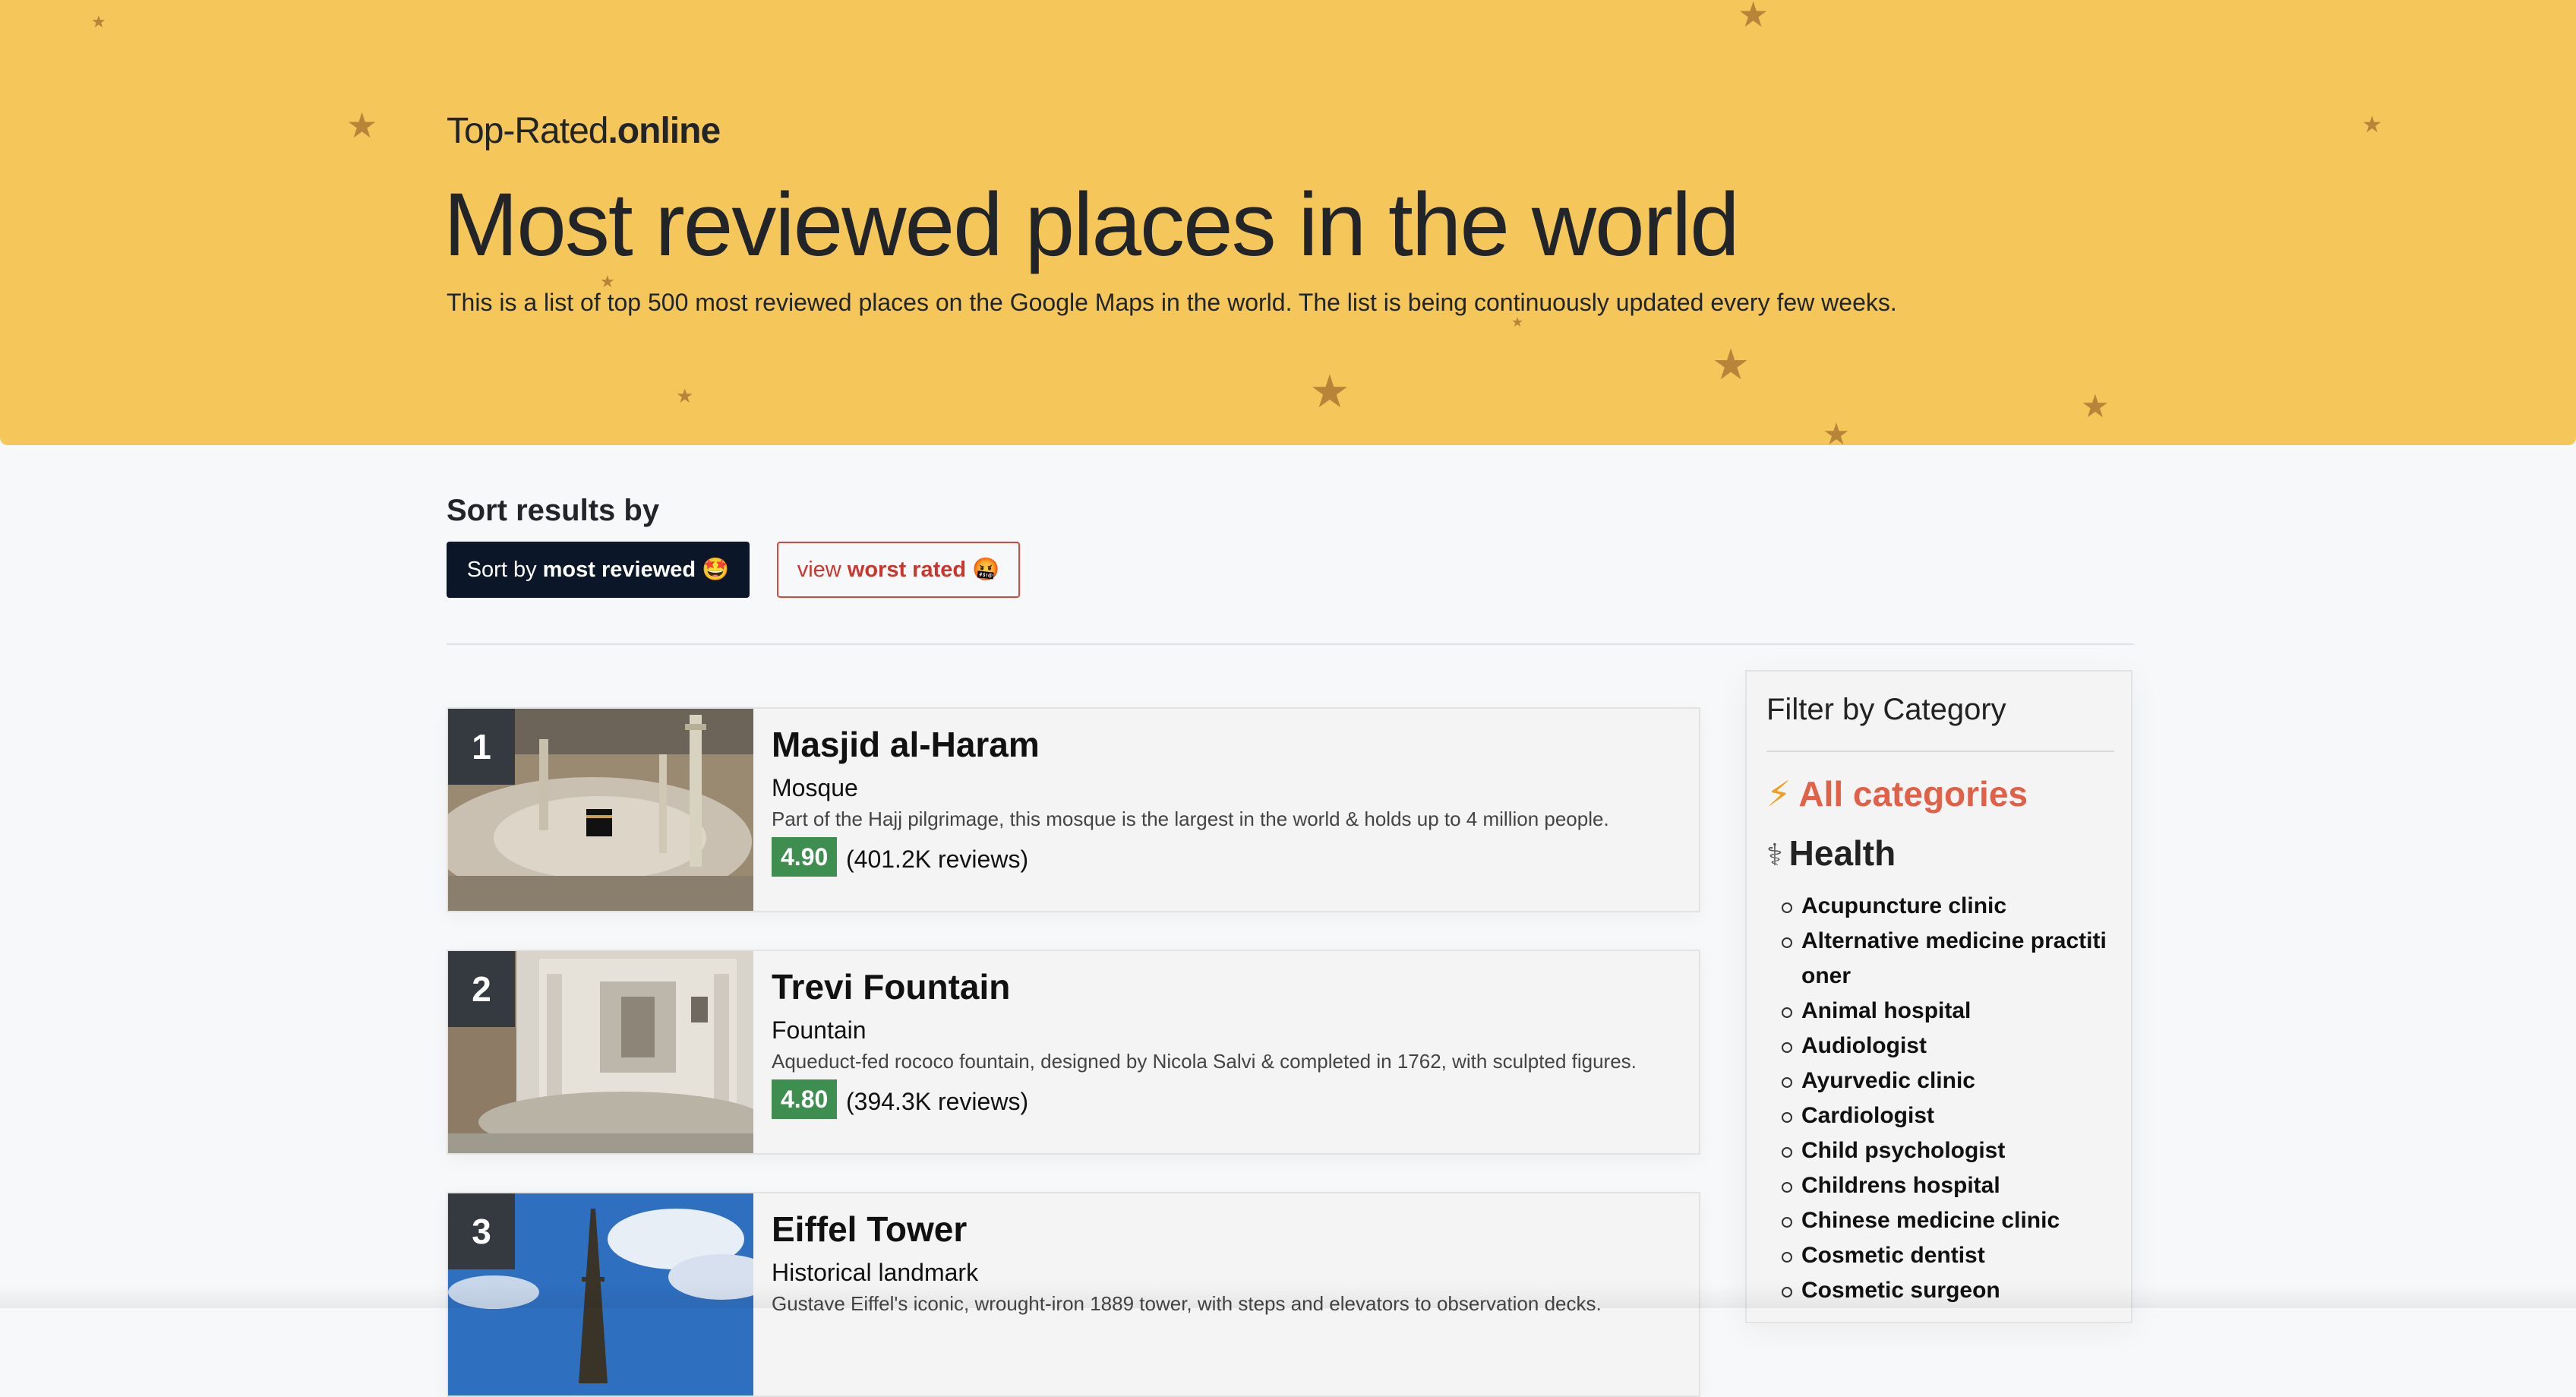 The height and width of the screenshot is (1397, 2576). I want to click on rating-badge: 4.90, so click(805, 857).